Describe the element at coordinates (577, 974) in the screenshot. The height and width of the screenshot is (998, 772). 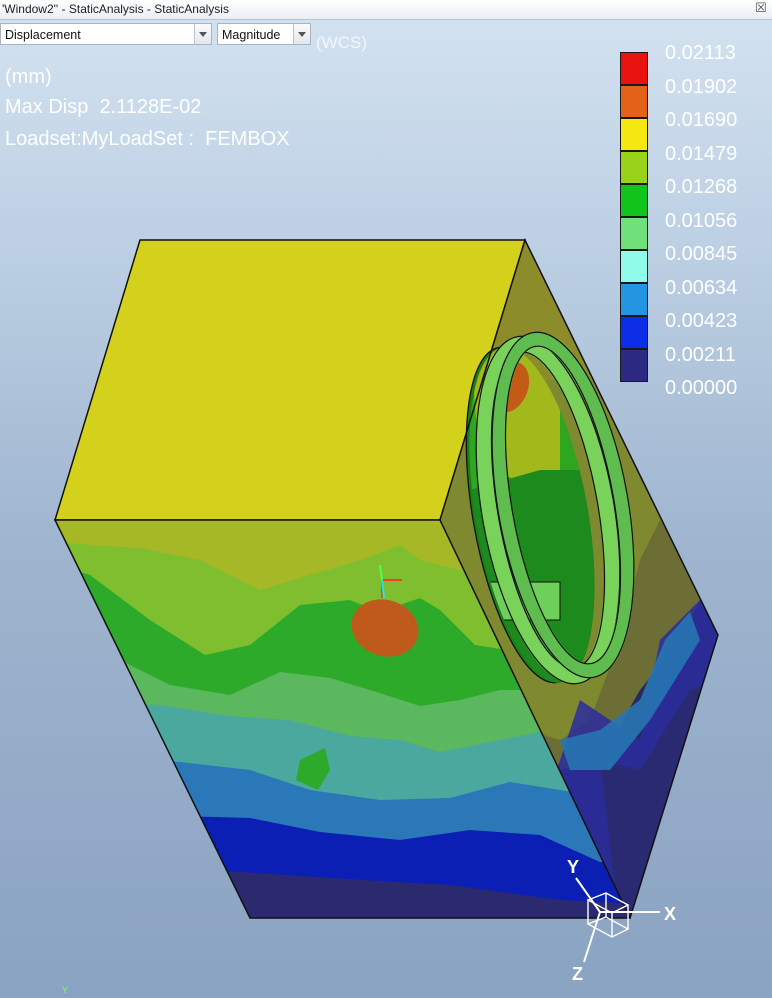
I see `triad-z-label: Z` at that location.